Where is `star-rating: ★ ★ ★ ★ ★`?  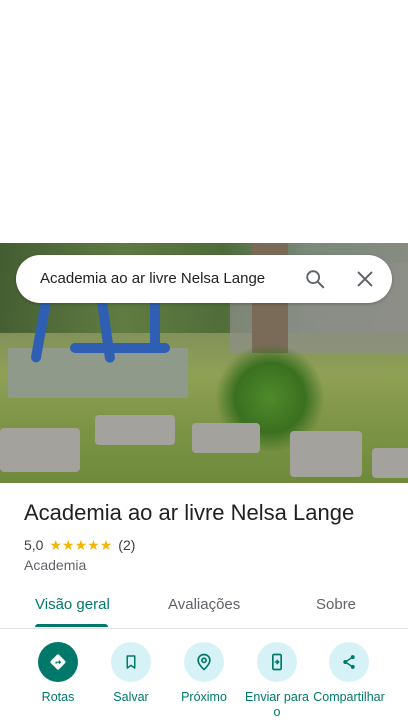
star-rating: ★ ★ ★ ★ ★ is located at coordinates (80, 545).